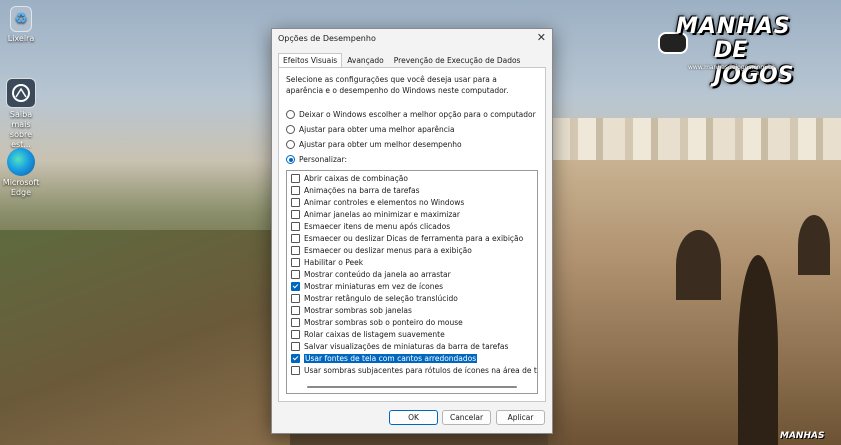 This screenshot has height=445, width=841. What do you see at coordinates (374, 286) in the screenshot?
I see `effect-option-label: Mostrar miniaturas em vez de ícones` at bounding box center [374, 286].